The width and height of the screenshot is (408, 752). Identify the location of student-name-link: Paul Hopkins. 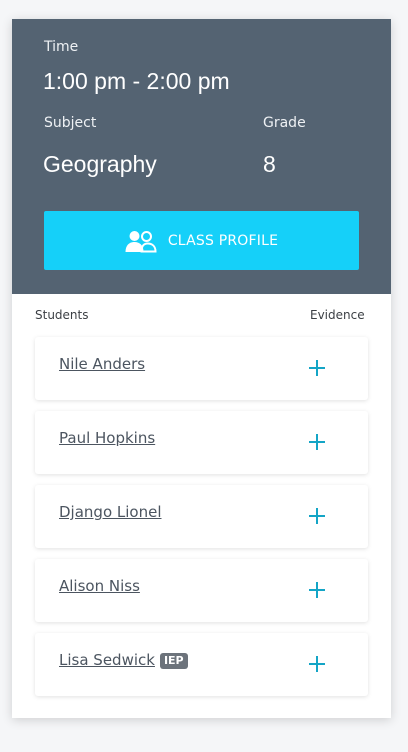
(107, 438).